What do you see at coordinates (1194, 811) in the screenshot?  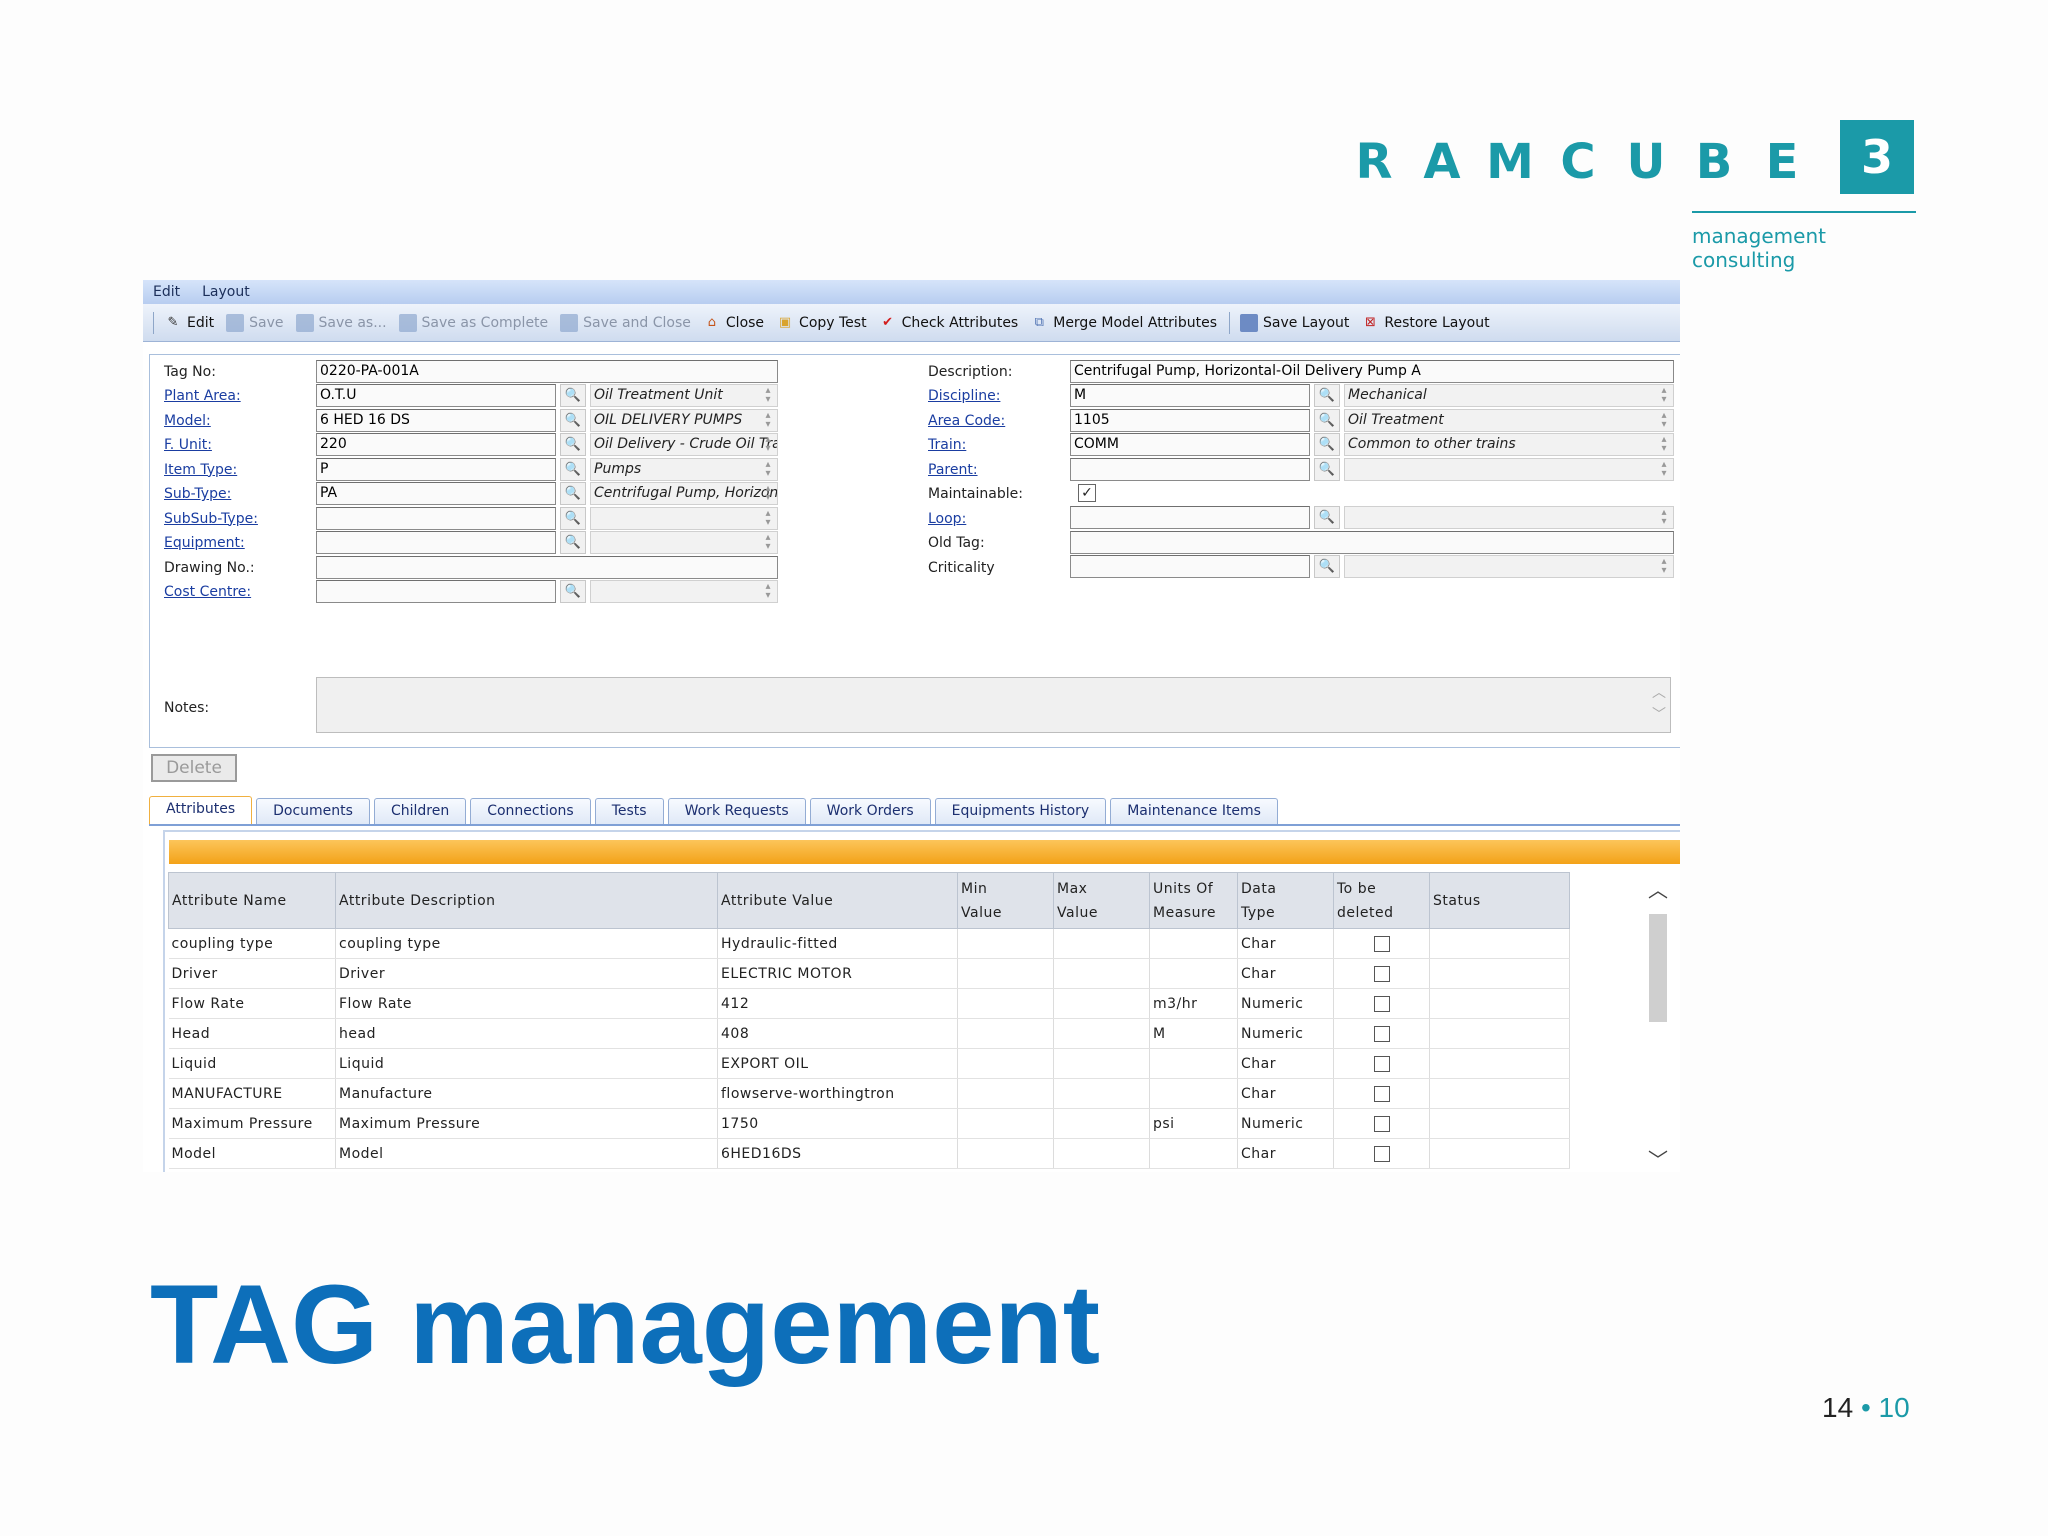 I see `tab-maintenance-items: Maintenance Items` at bounding box center [1194, 811].